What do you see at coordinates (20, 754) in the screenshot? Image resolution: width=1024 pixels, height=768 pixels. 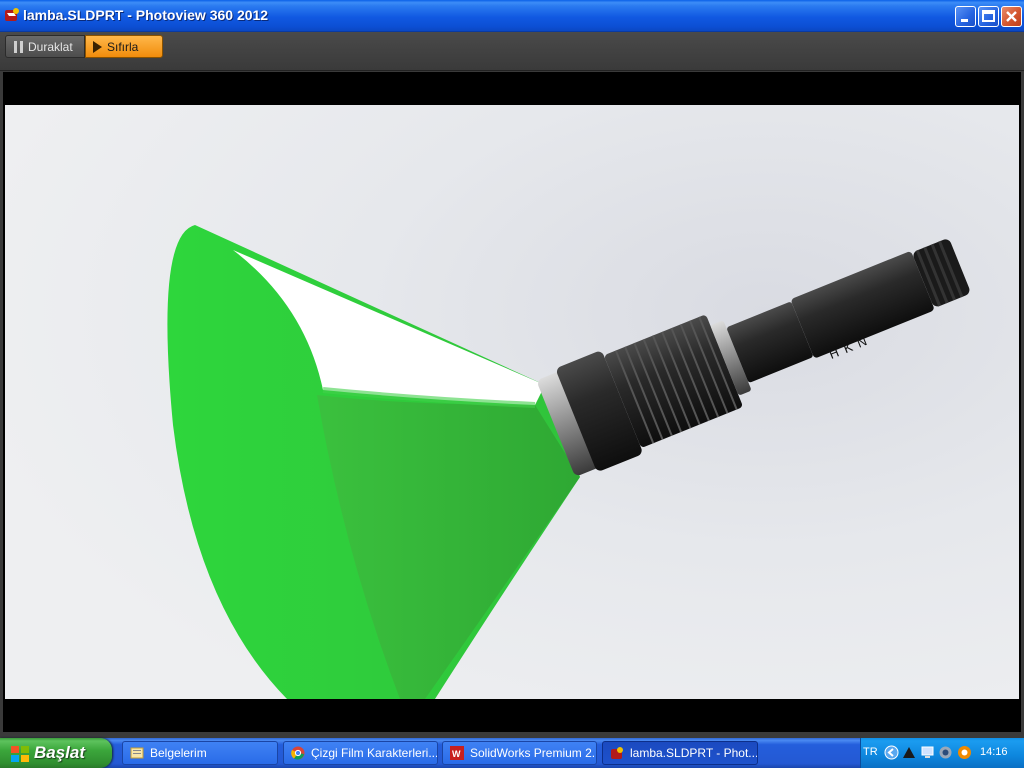 I see `windows-logo-icon` at bounding box center [20, 754].